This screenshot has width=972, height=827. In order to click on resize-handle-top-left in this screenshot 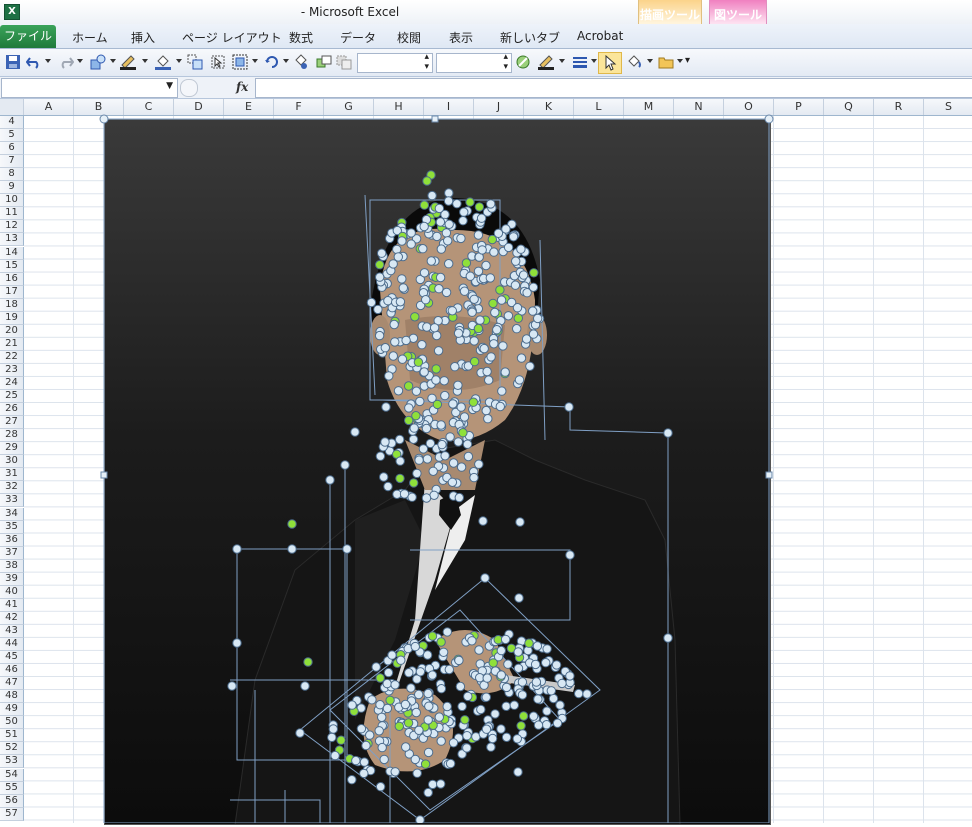, I will do `click(104, 119)`.